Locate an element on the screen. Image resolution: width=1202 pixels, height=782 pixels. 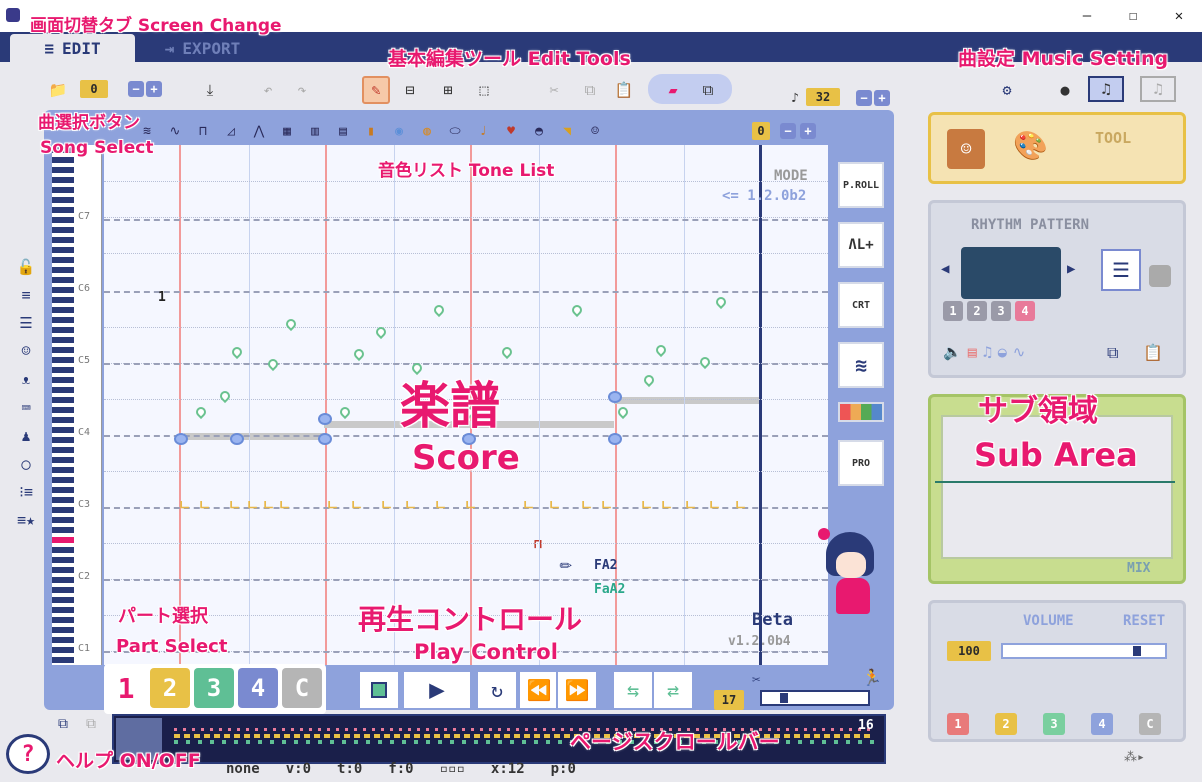
brush-icon: ▰ is located at coordinates (673, 90).